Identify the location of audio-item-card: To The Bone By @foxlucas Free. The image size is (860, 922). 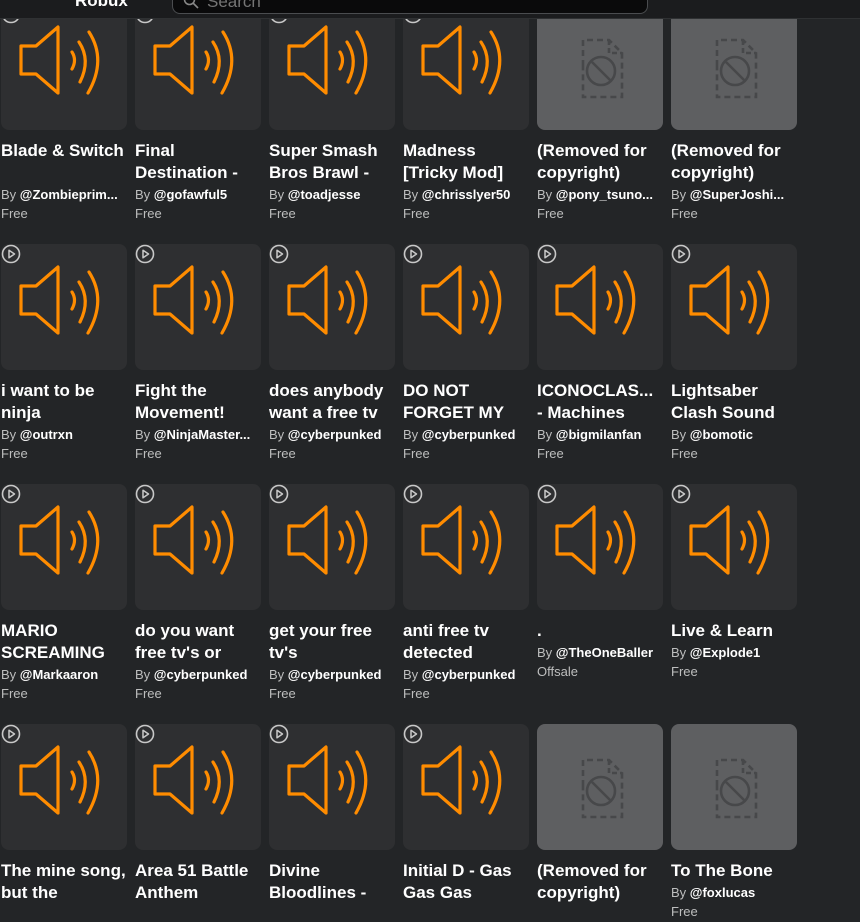
(734, 823).